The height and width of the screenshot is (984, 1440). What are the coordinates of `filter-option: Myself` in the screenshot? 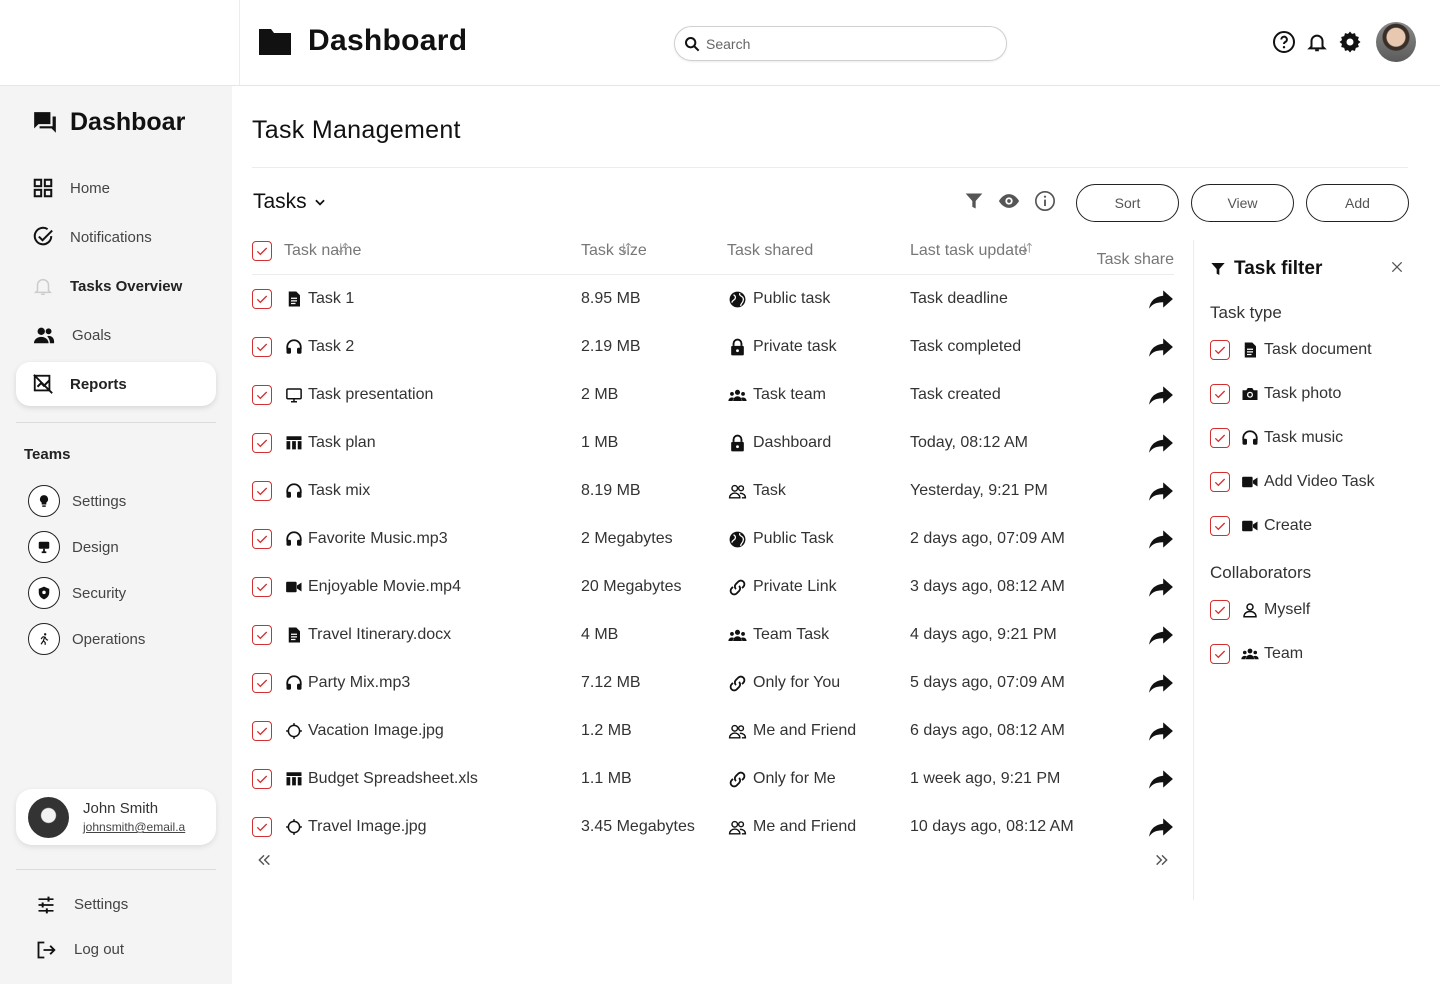 It's located at (1310, 610).